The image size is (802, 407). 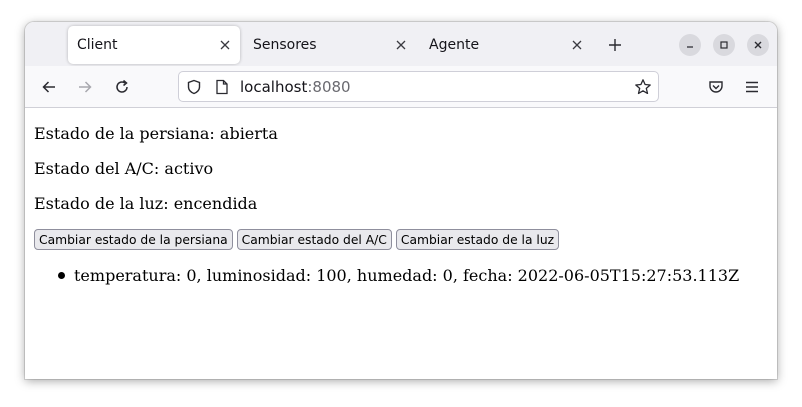 I want to click on tab-label: Client, so click(x=97, y=45).